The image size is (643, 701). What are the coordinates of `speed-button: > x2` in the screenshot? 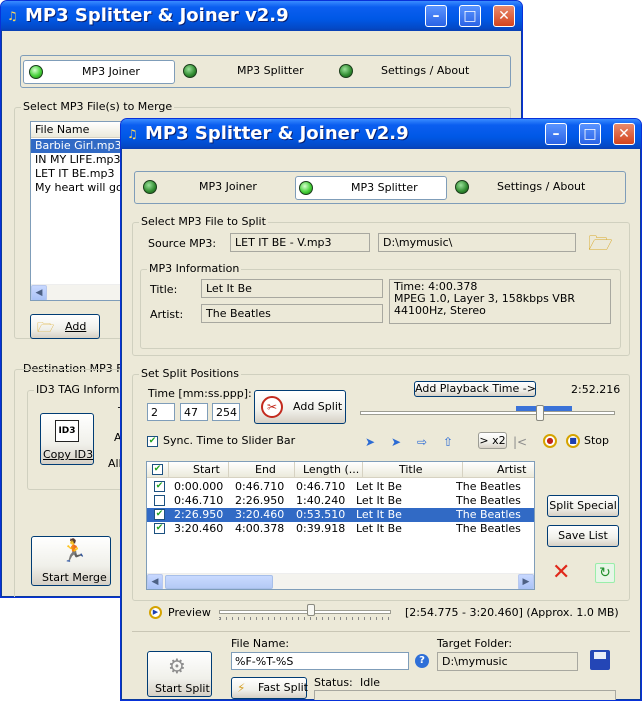 It's located at (492, 440).